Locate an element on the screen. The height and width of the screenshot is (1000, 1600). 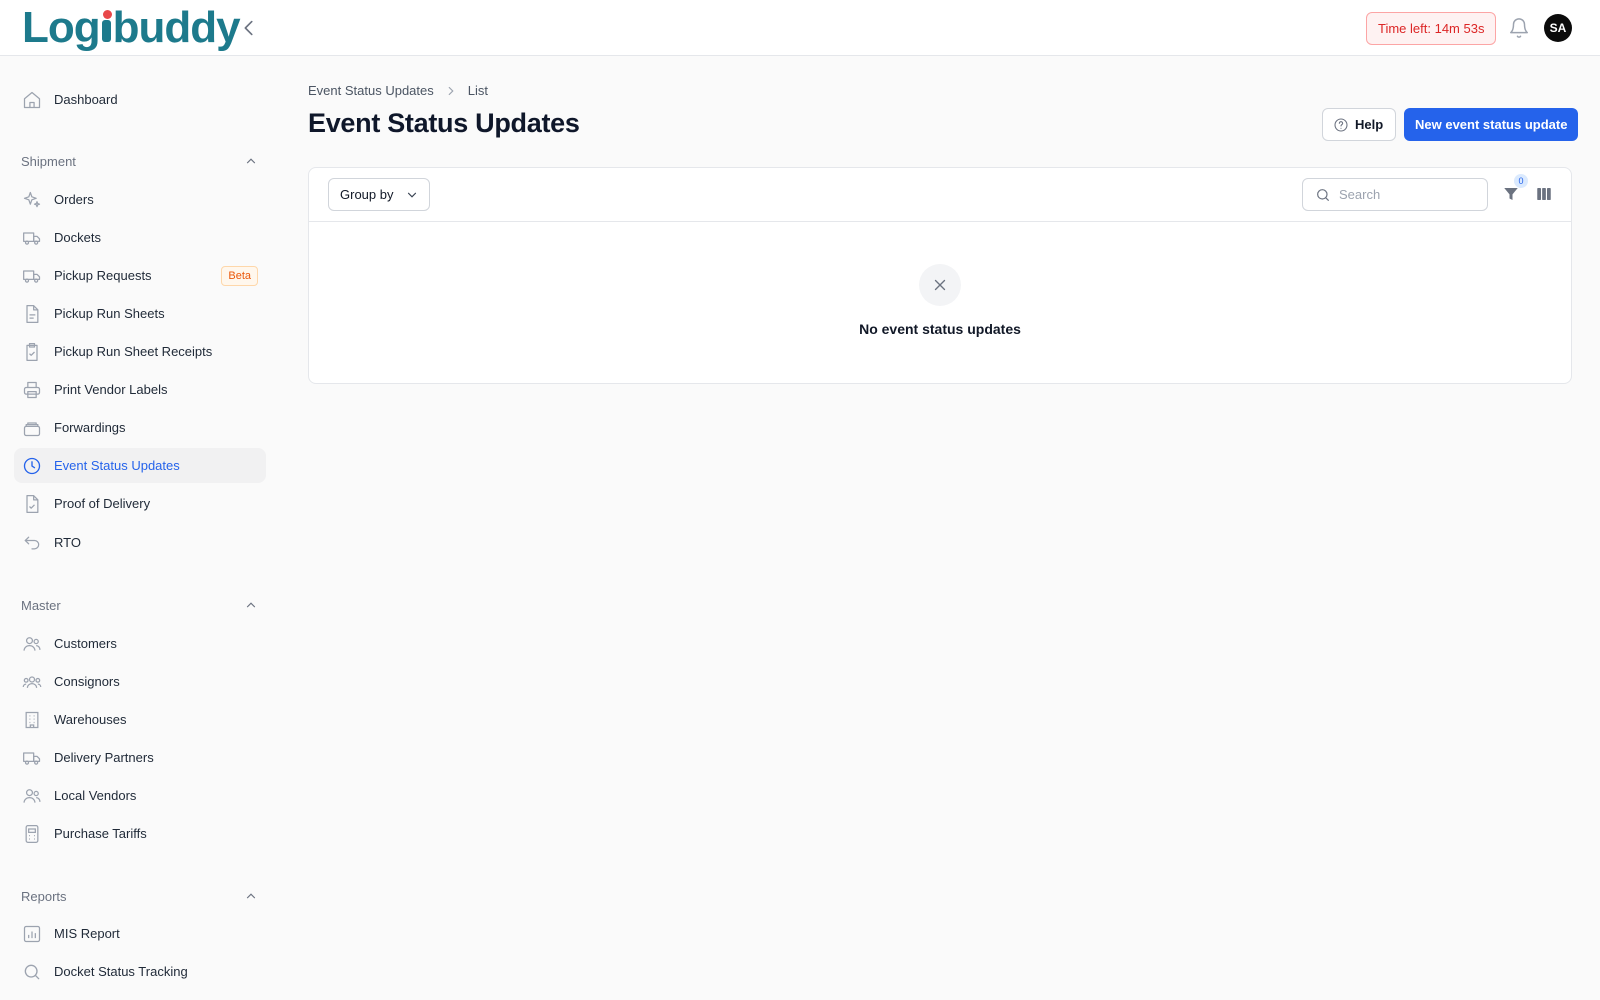
group-by-label: Group by is located at coordinates (367, 194).